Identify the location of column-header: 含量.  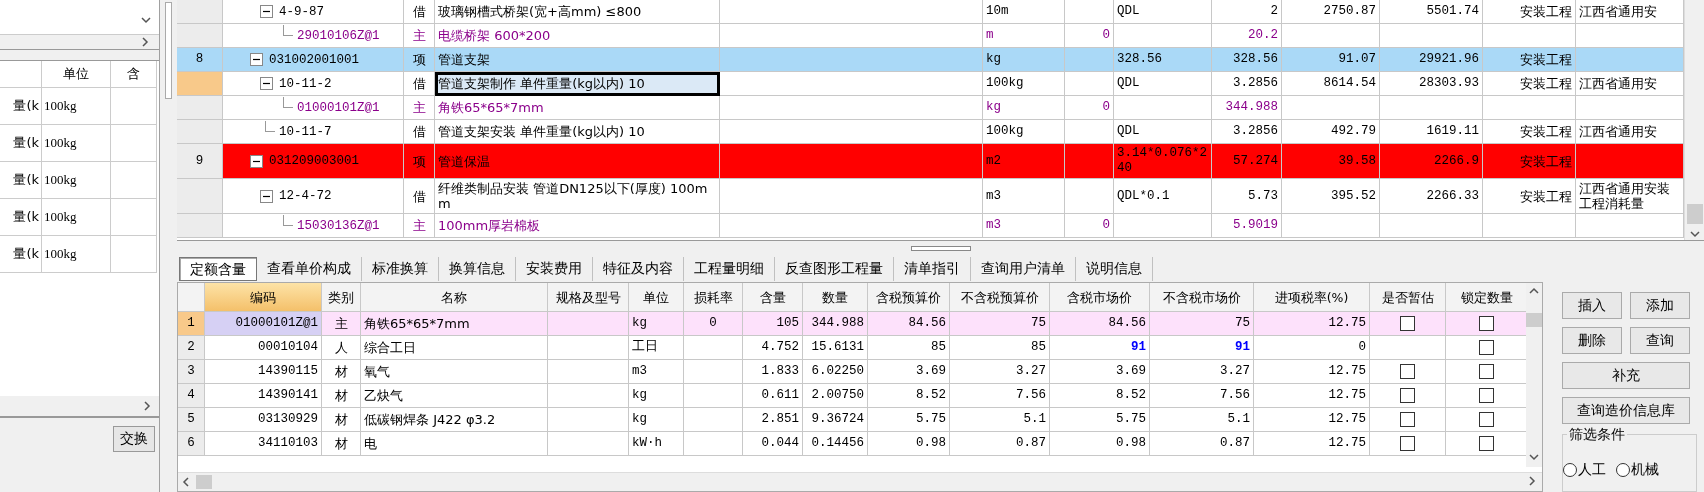
(773, 297).